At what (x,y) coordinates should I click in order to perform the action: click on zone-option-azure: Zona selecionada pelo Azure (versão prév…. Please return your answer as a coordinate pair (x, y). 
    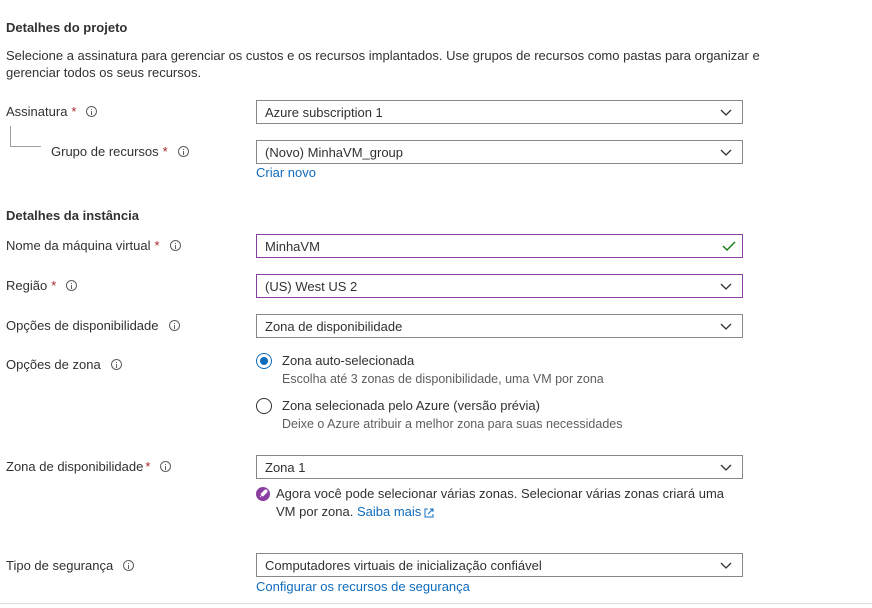
    Looking at the image, I should click on (439, 415).